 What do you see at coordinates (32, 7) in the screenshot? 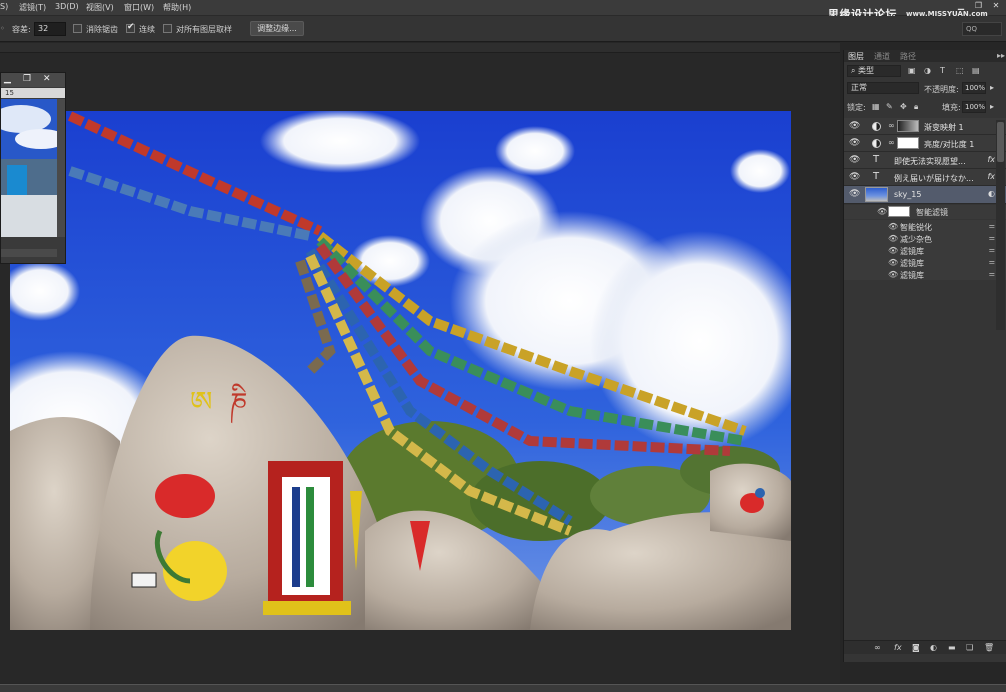
I see `menu-item-filter: 滤镜(T)` at bounding box center [32, 7].